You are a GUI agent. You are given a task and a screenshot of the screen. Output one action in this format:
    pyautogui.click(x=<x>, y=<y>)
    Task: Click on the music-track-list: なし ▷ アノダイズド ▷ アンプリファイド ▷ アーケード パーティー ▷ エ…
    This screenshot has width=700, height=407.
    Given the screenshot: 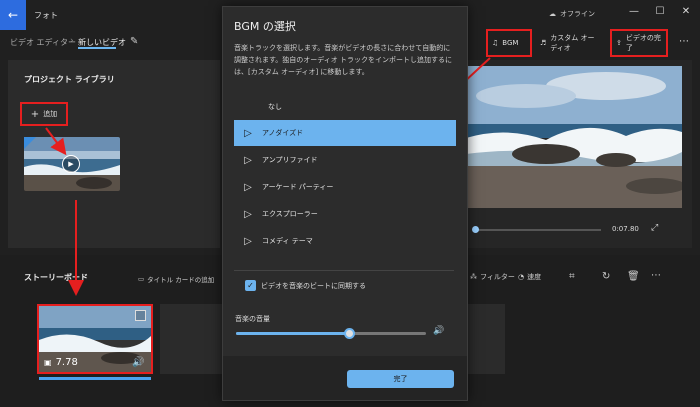 What is the action you would take?
    pyautogui.click(x=346, y=177)
    